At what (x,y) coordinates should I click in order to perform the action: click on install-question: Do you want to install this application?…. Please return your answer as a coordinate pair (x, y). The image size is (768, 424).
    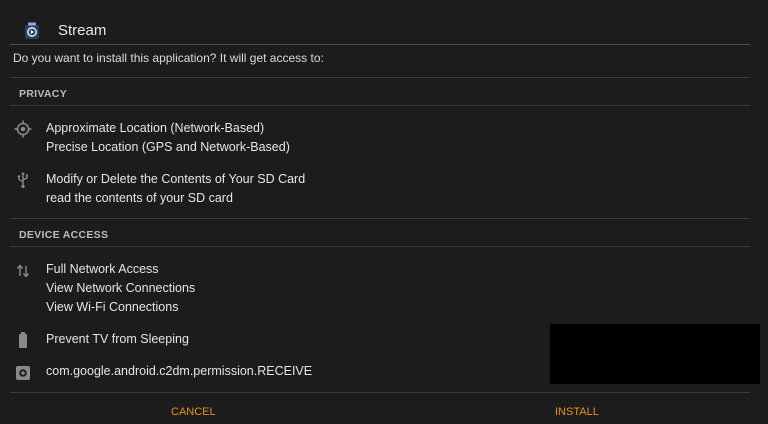
    Looking at the image, I should click on (168, 58).